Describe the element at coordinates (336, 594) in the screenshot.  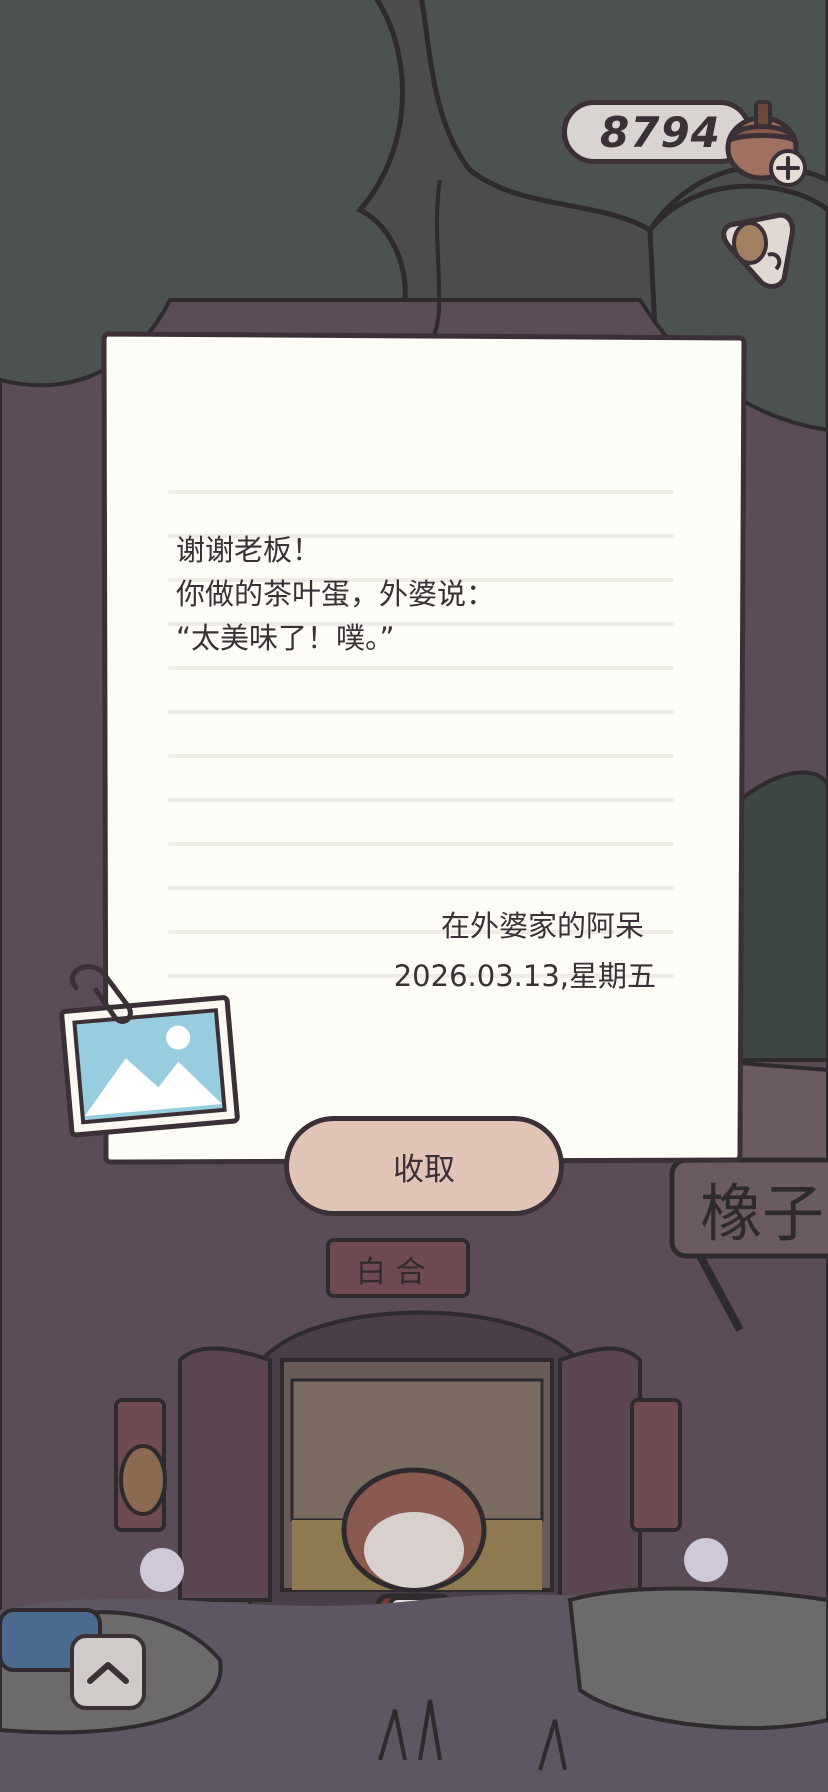
I see `letter-line-2: 你做的茶叶蛋，外婆说：` at that location.